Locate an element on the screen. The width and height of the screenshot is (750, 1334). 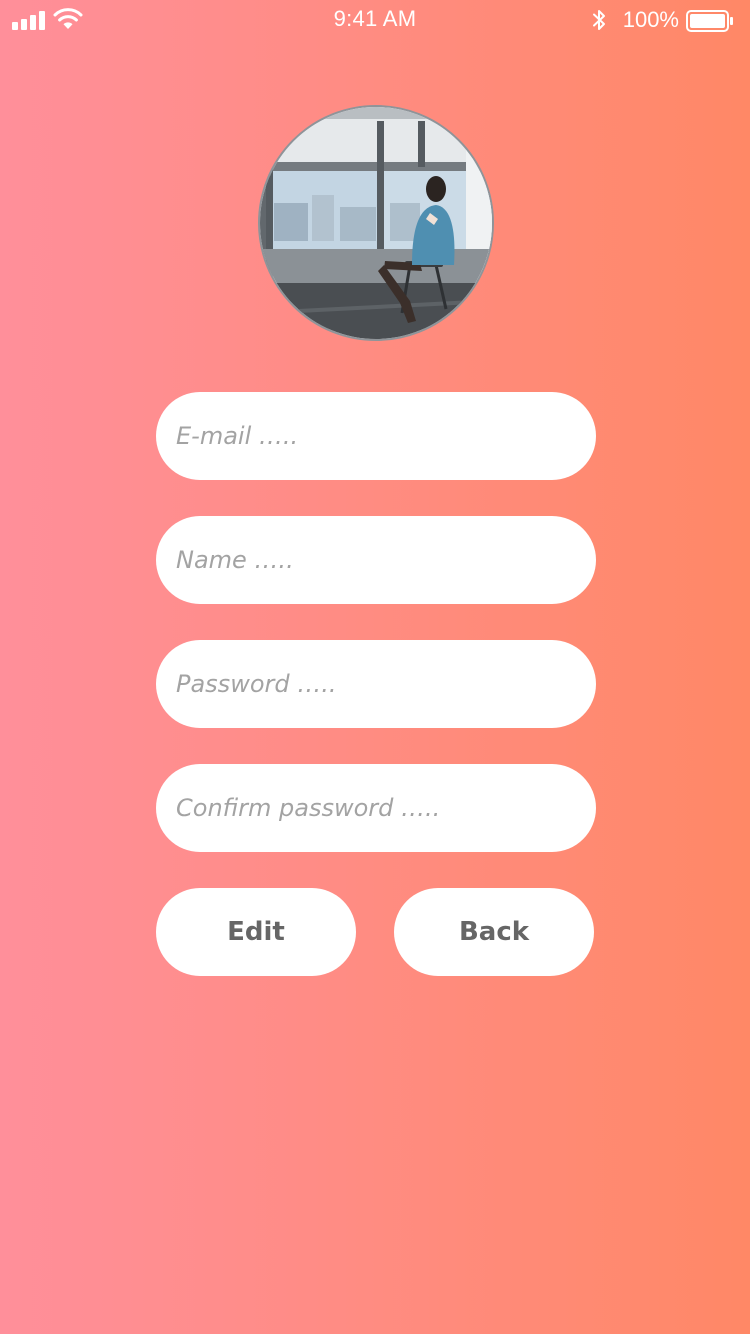
name-field is located at coordinates (376, 560).